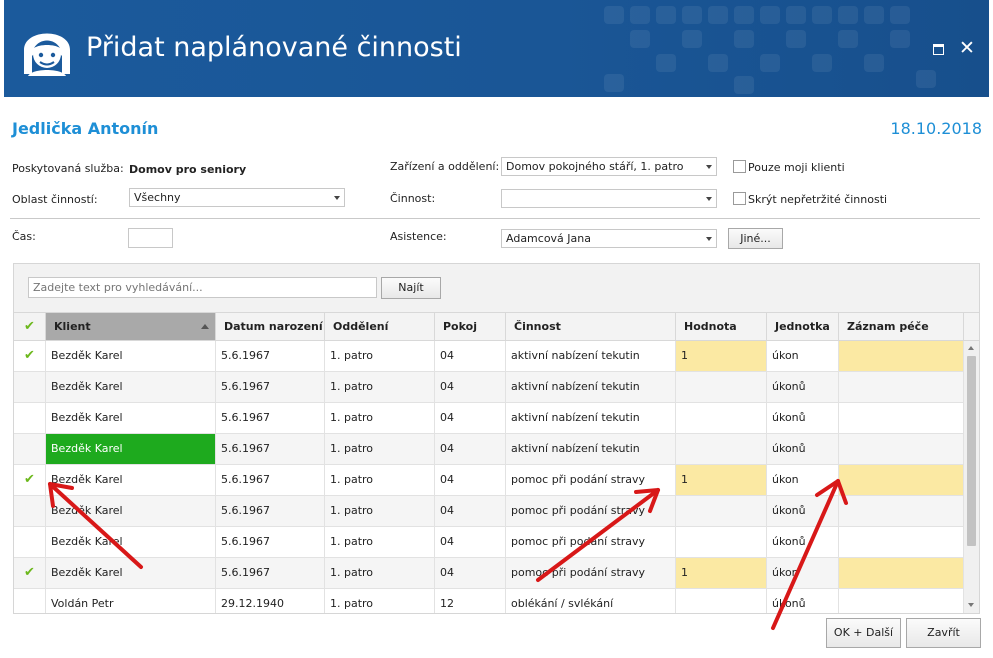 This screenshot has height=658, width=993. I want to click on cell-birth: 29.12.1940, so click(270, 601).